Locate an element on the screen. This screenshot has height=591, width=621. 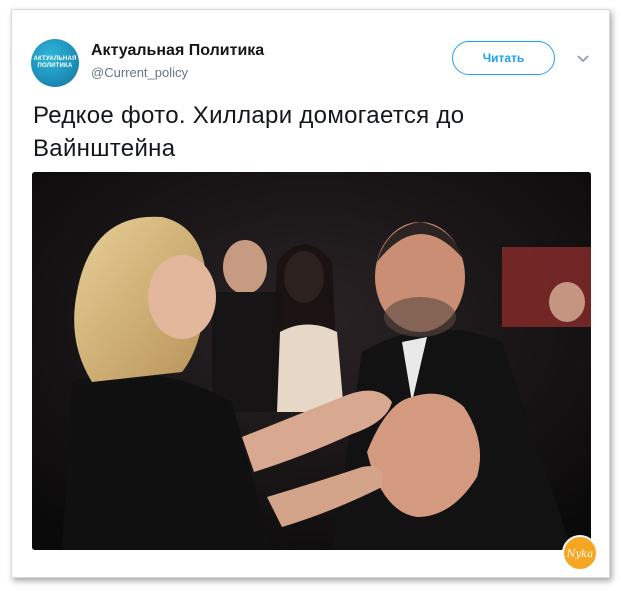
follow-button: Читать is located at coordinates (503, 58).